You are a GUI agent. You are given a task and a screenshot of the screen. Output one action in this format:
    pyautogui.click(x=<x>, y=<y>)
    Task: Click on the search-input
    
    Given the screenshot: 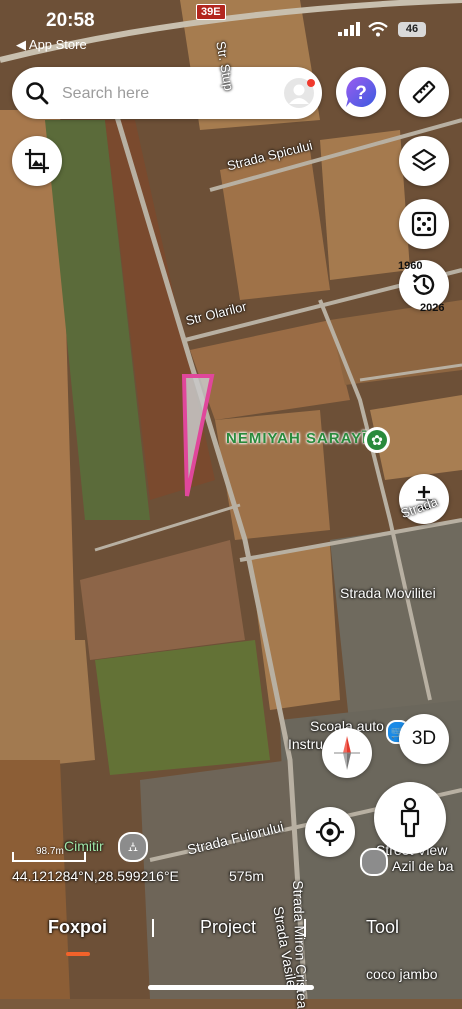 What is the action you would take?
    pyautogui.click(x=172, y=94)
    